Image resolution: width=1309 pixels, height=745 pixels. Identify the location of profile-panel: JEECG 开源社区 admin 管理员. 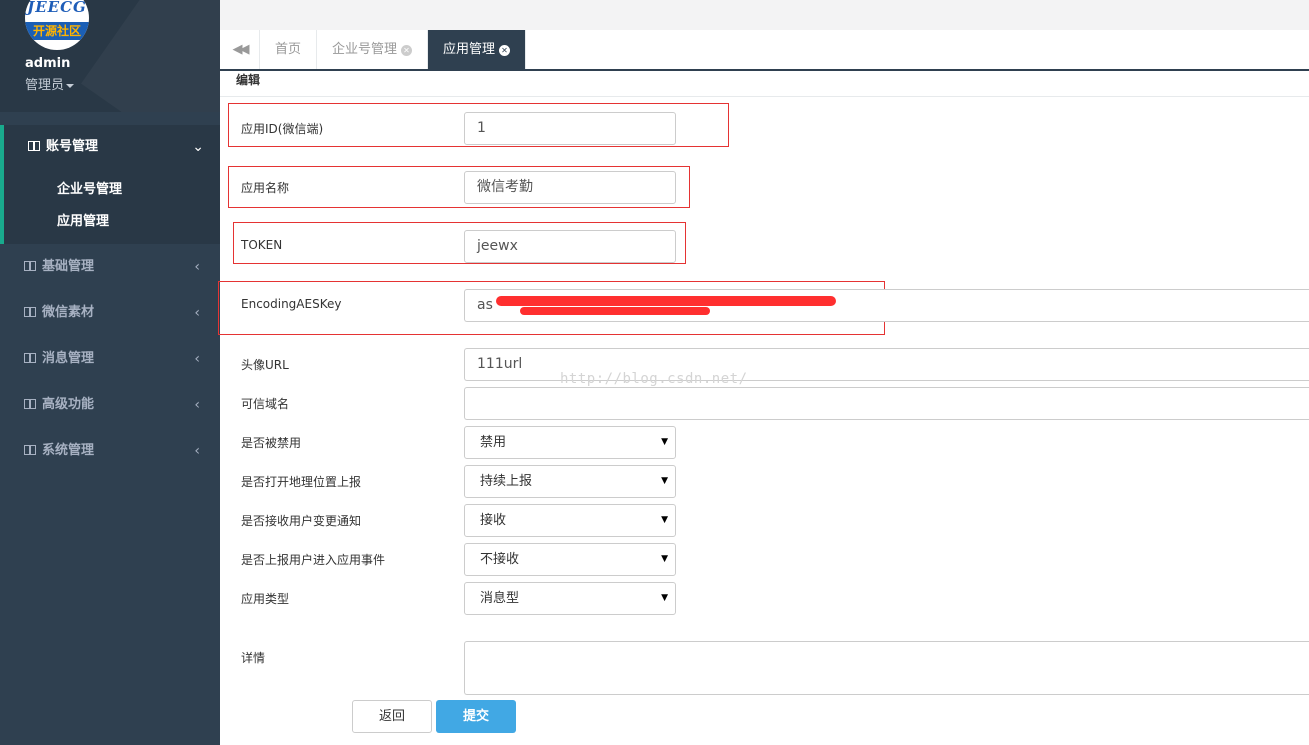
(110, 56).